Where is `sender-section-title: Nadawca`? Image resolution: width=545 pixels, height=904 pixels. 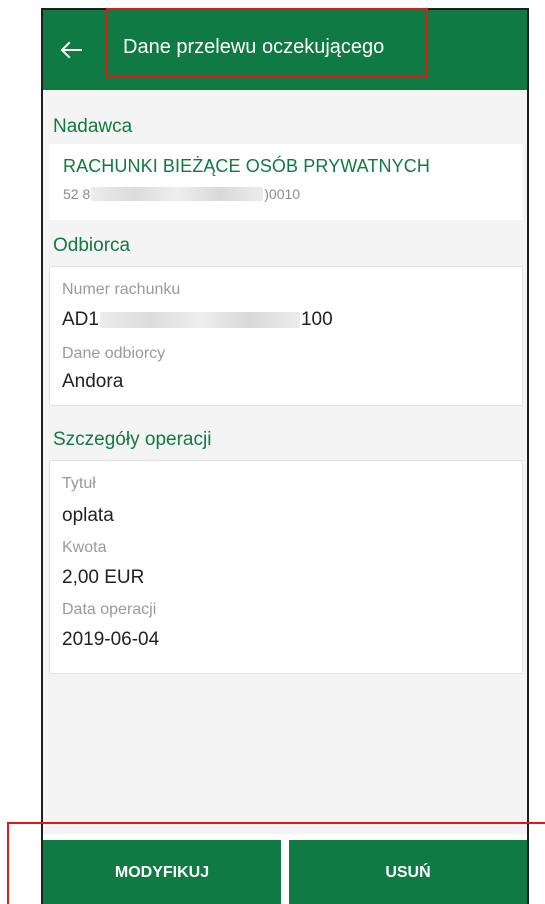
sender-section-title: Nadawca is located at coordinates (93, 126).